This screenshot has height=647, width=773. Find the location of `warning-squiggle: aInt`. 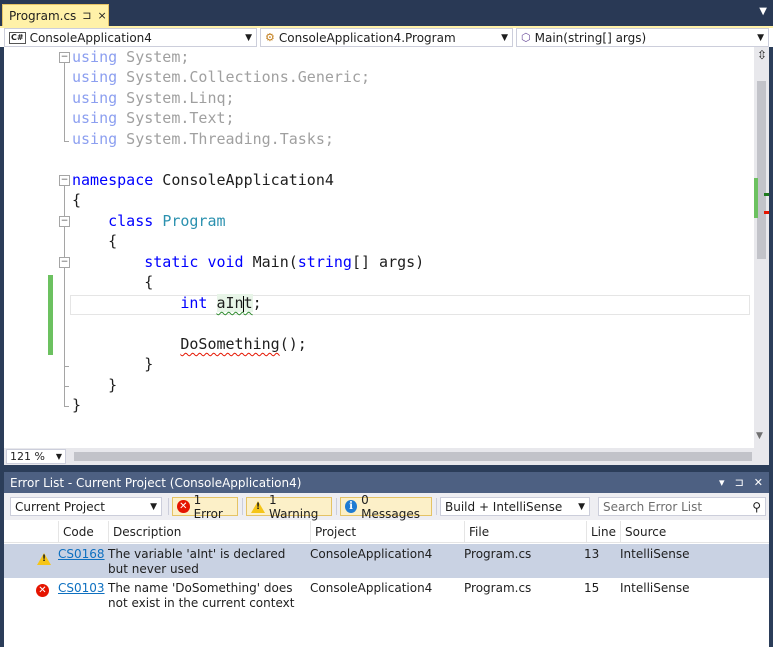

warning-squiggle: aInt is located at coordinates (234, 303).